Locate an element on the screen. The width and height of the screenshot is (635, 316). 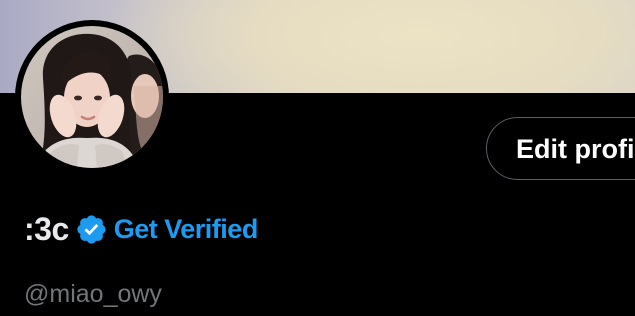
verified-badge-icon is located at coordinates (91, 229).